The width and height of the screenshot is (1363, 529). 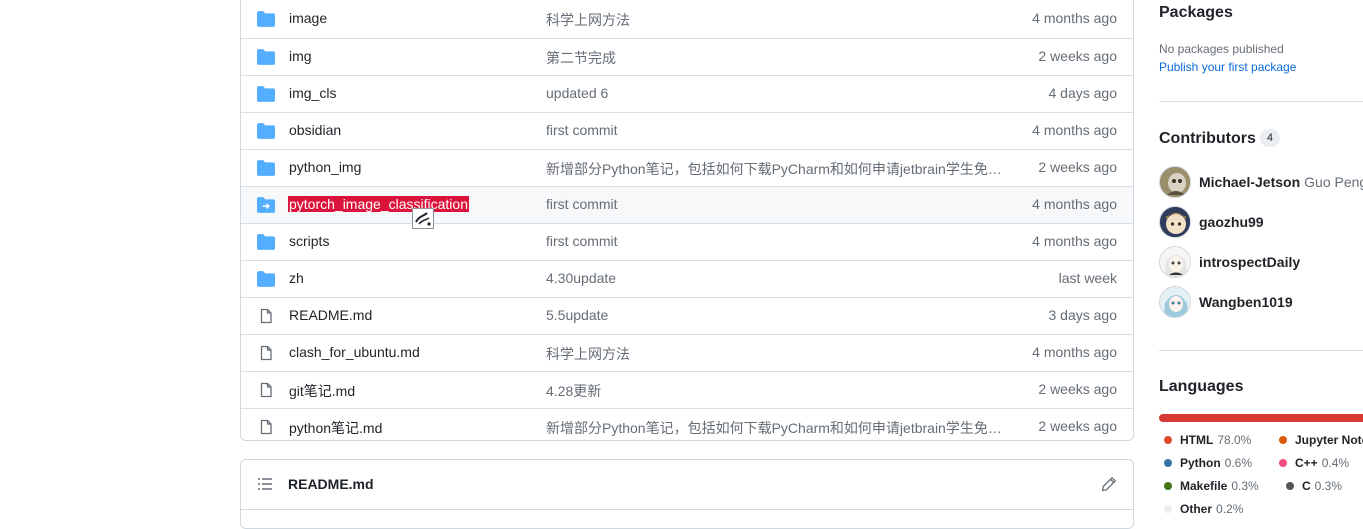 I want to click on file-row: img 第二节完成 2 weeks ago, so click(x=687, y=56).